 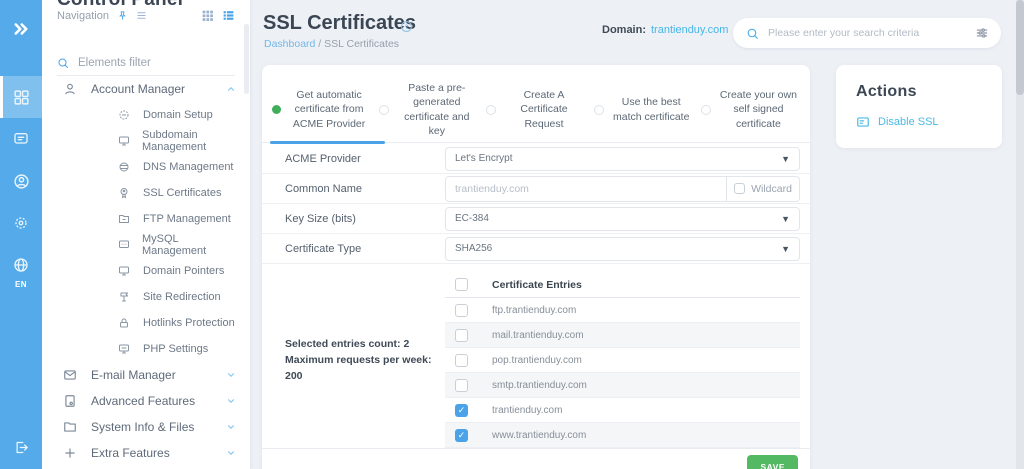 What do you see at coordinates (622, 248) in the screenshot?
I see `certificate-type-select: SHA256 ▼` at bounding box center [622, 248].